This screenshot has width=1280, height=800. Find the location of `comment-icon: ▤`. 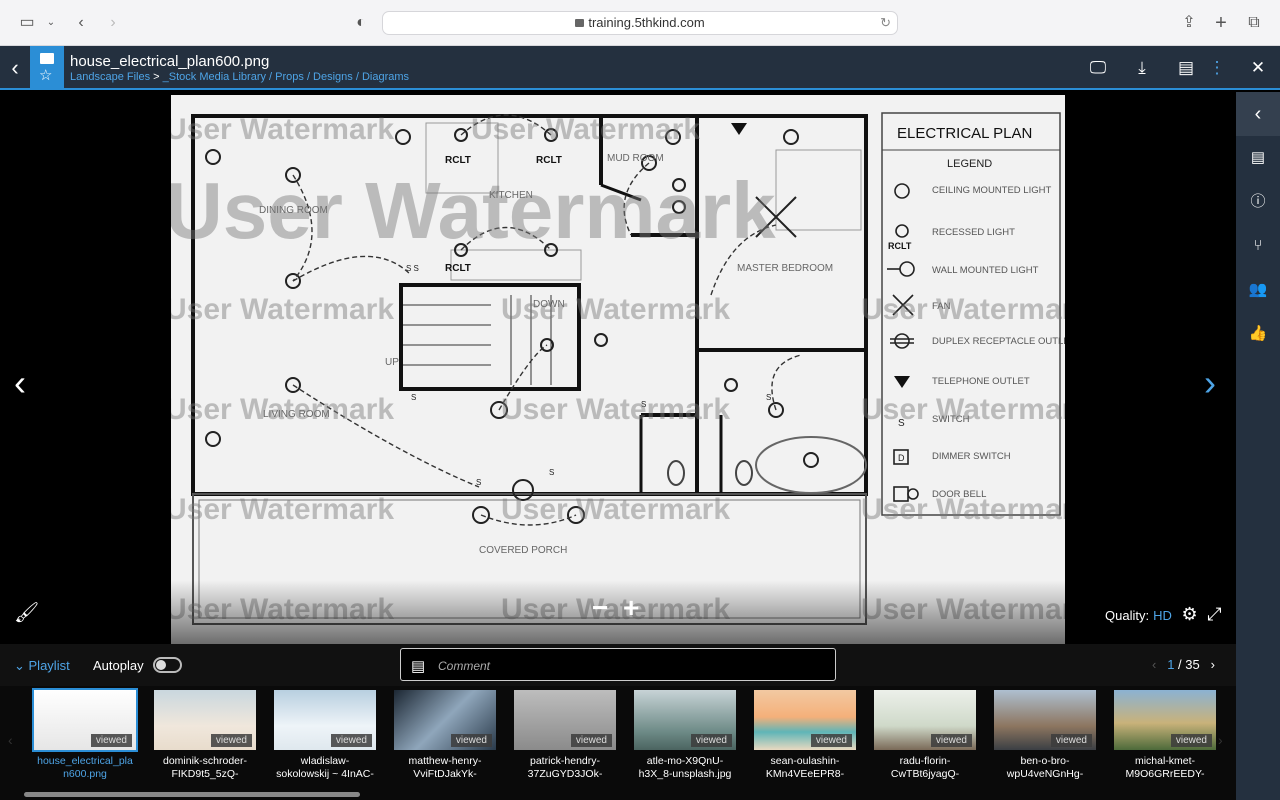

comment-icon: ▤ is located at coordinates (418, 666).